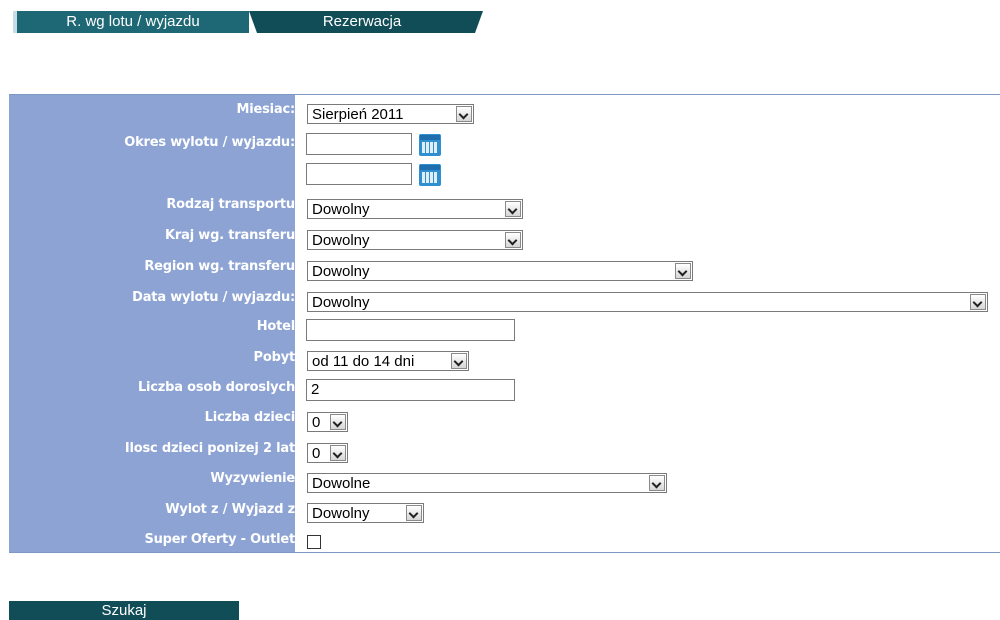 The height and width of the screenshot is (620, 1000). Describe the element at coordinates (327, 422) in the screenshot. I see `dzieci-select: 0` at that location.